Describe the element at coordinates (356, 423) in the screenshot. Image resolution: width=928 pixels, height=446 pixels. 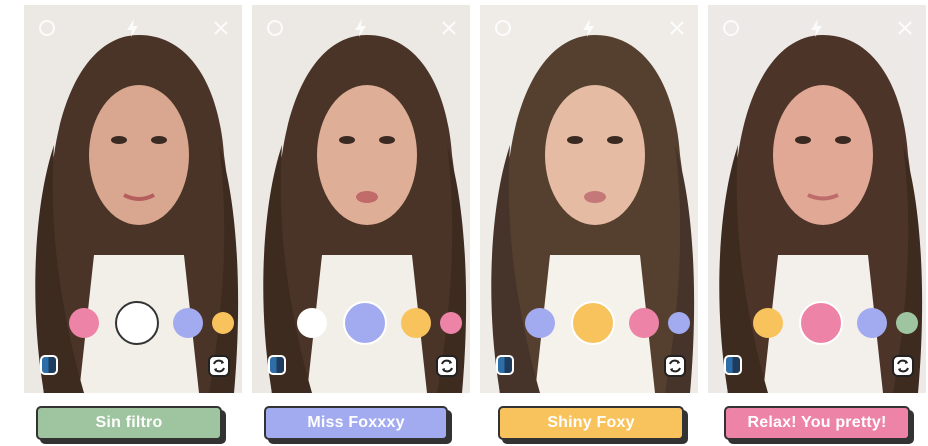
I see `filter-label-miss-foxxxy: Miss Foxxxy` at that location.